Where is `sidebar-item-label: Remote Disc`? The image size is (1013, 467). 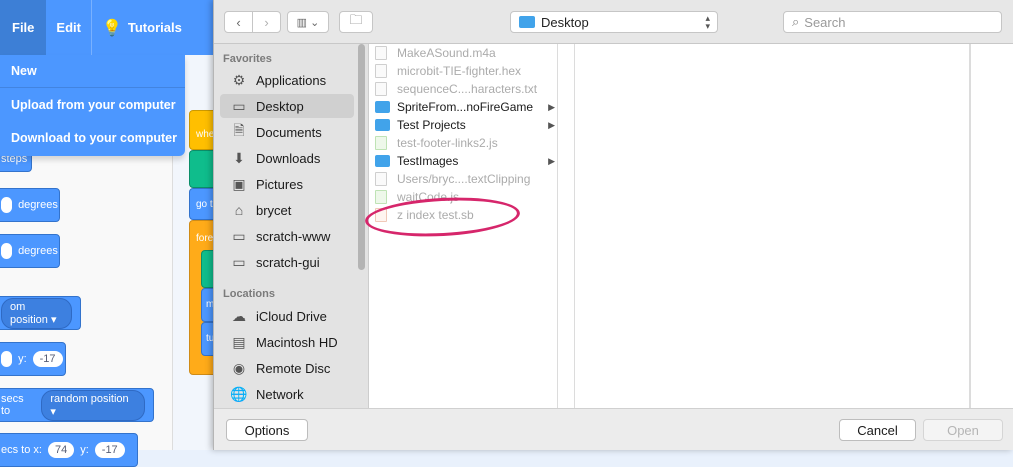 sidebar-item-label: Remote Disc is located at coordinates (293, 368).